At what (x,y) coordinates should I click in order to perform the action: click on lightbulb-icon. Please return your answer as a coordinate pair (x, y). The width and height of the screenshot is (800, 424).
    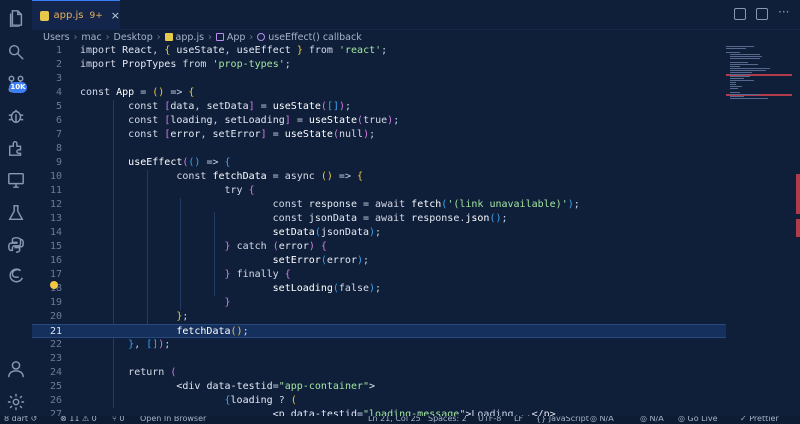
    Looking at the image, I should click on (54, 285).